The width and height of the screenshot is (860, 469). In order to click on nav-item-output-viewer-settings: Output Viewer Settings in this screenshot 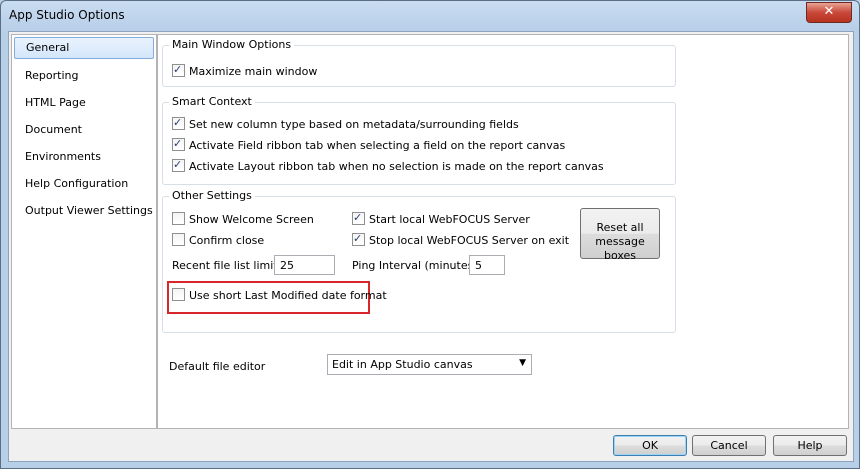, I will do `click(84, 211)`.